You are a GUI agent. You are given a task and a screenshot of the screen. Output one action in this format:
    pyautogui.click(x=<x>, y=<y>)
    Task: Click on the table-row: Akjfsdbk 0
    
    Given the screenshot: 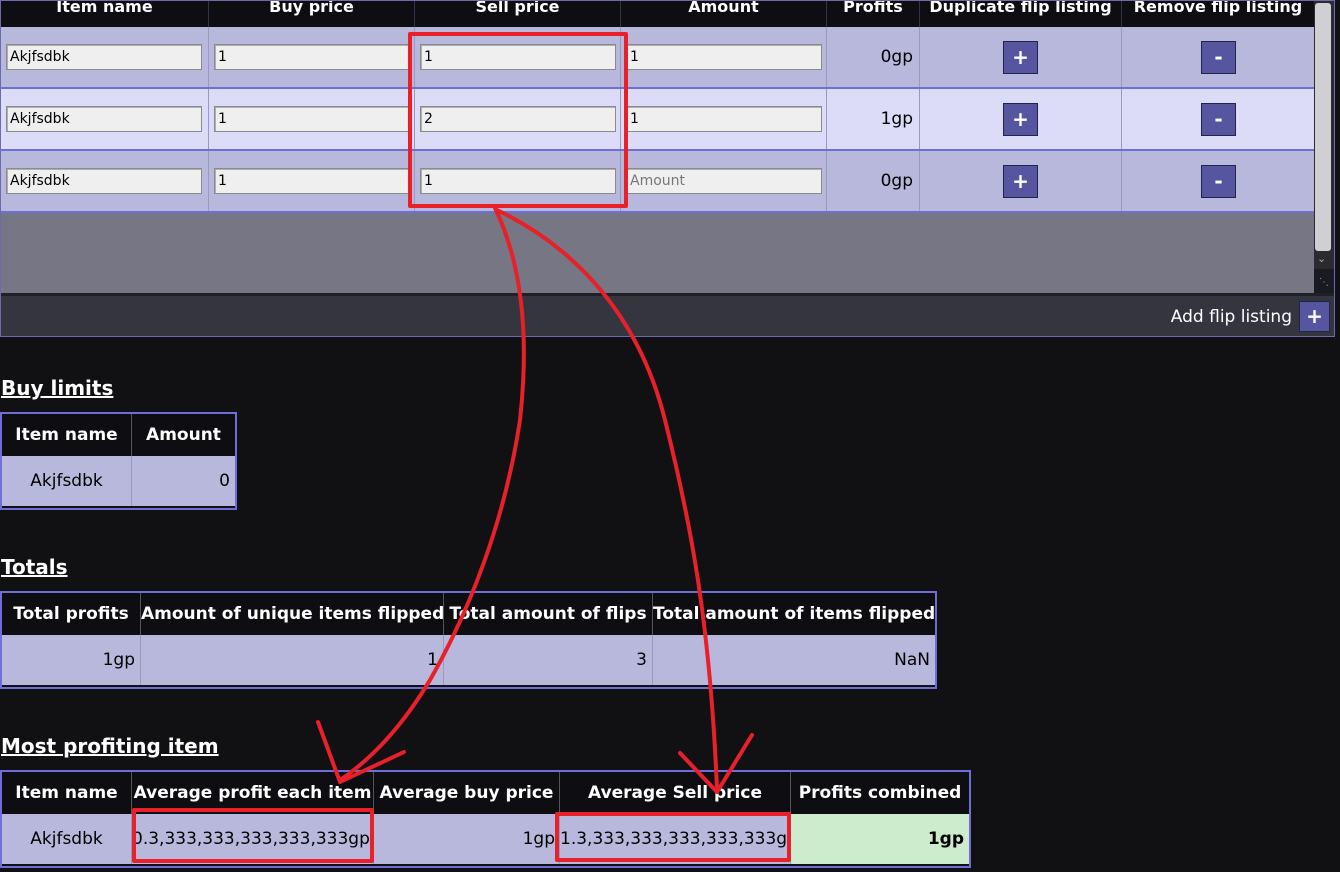 What is the action you would take?
    pyautogui.click(x=118, y=481)
    